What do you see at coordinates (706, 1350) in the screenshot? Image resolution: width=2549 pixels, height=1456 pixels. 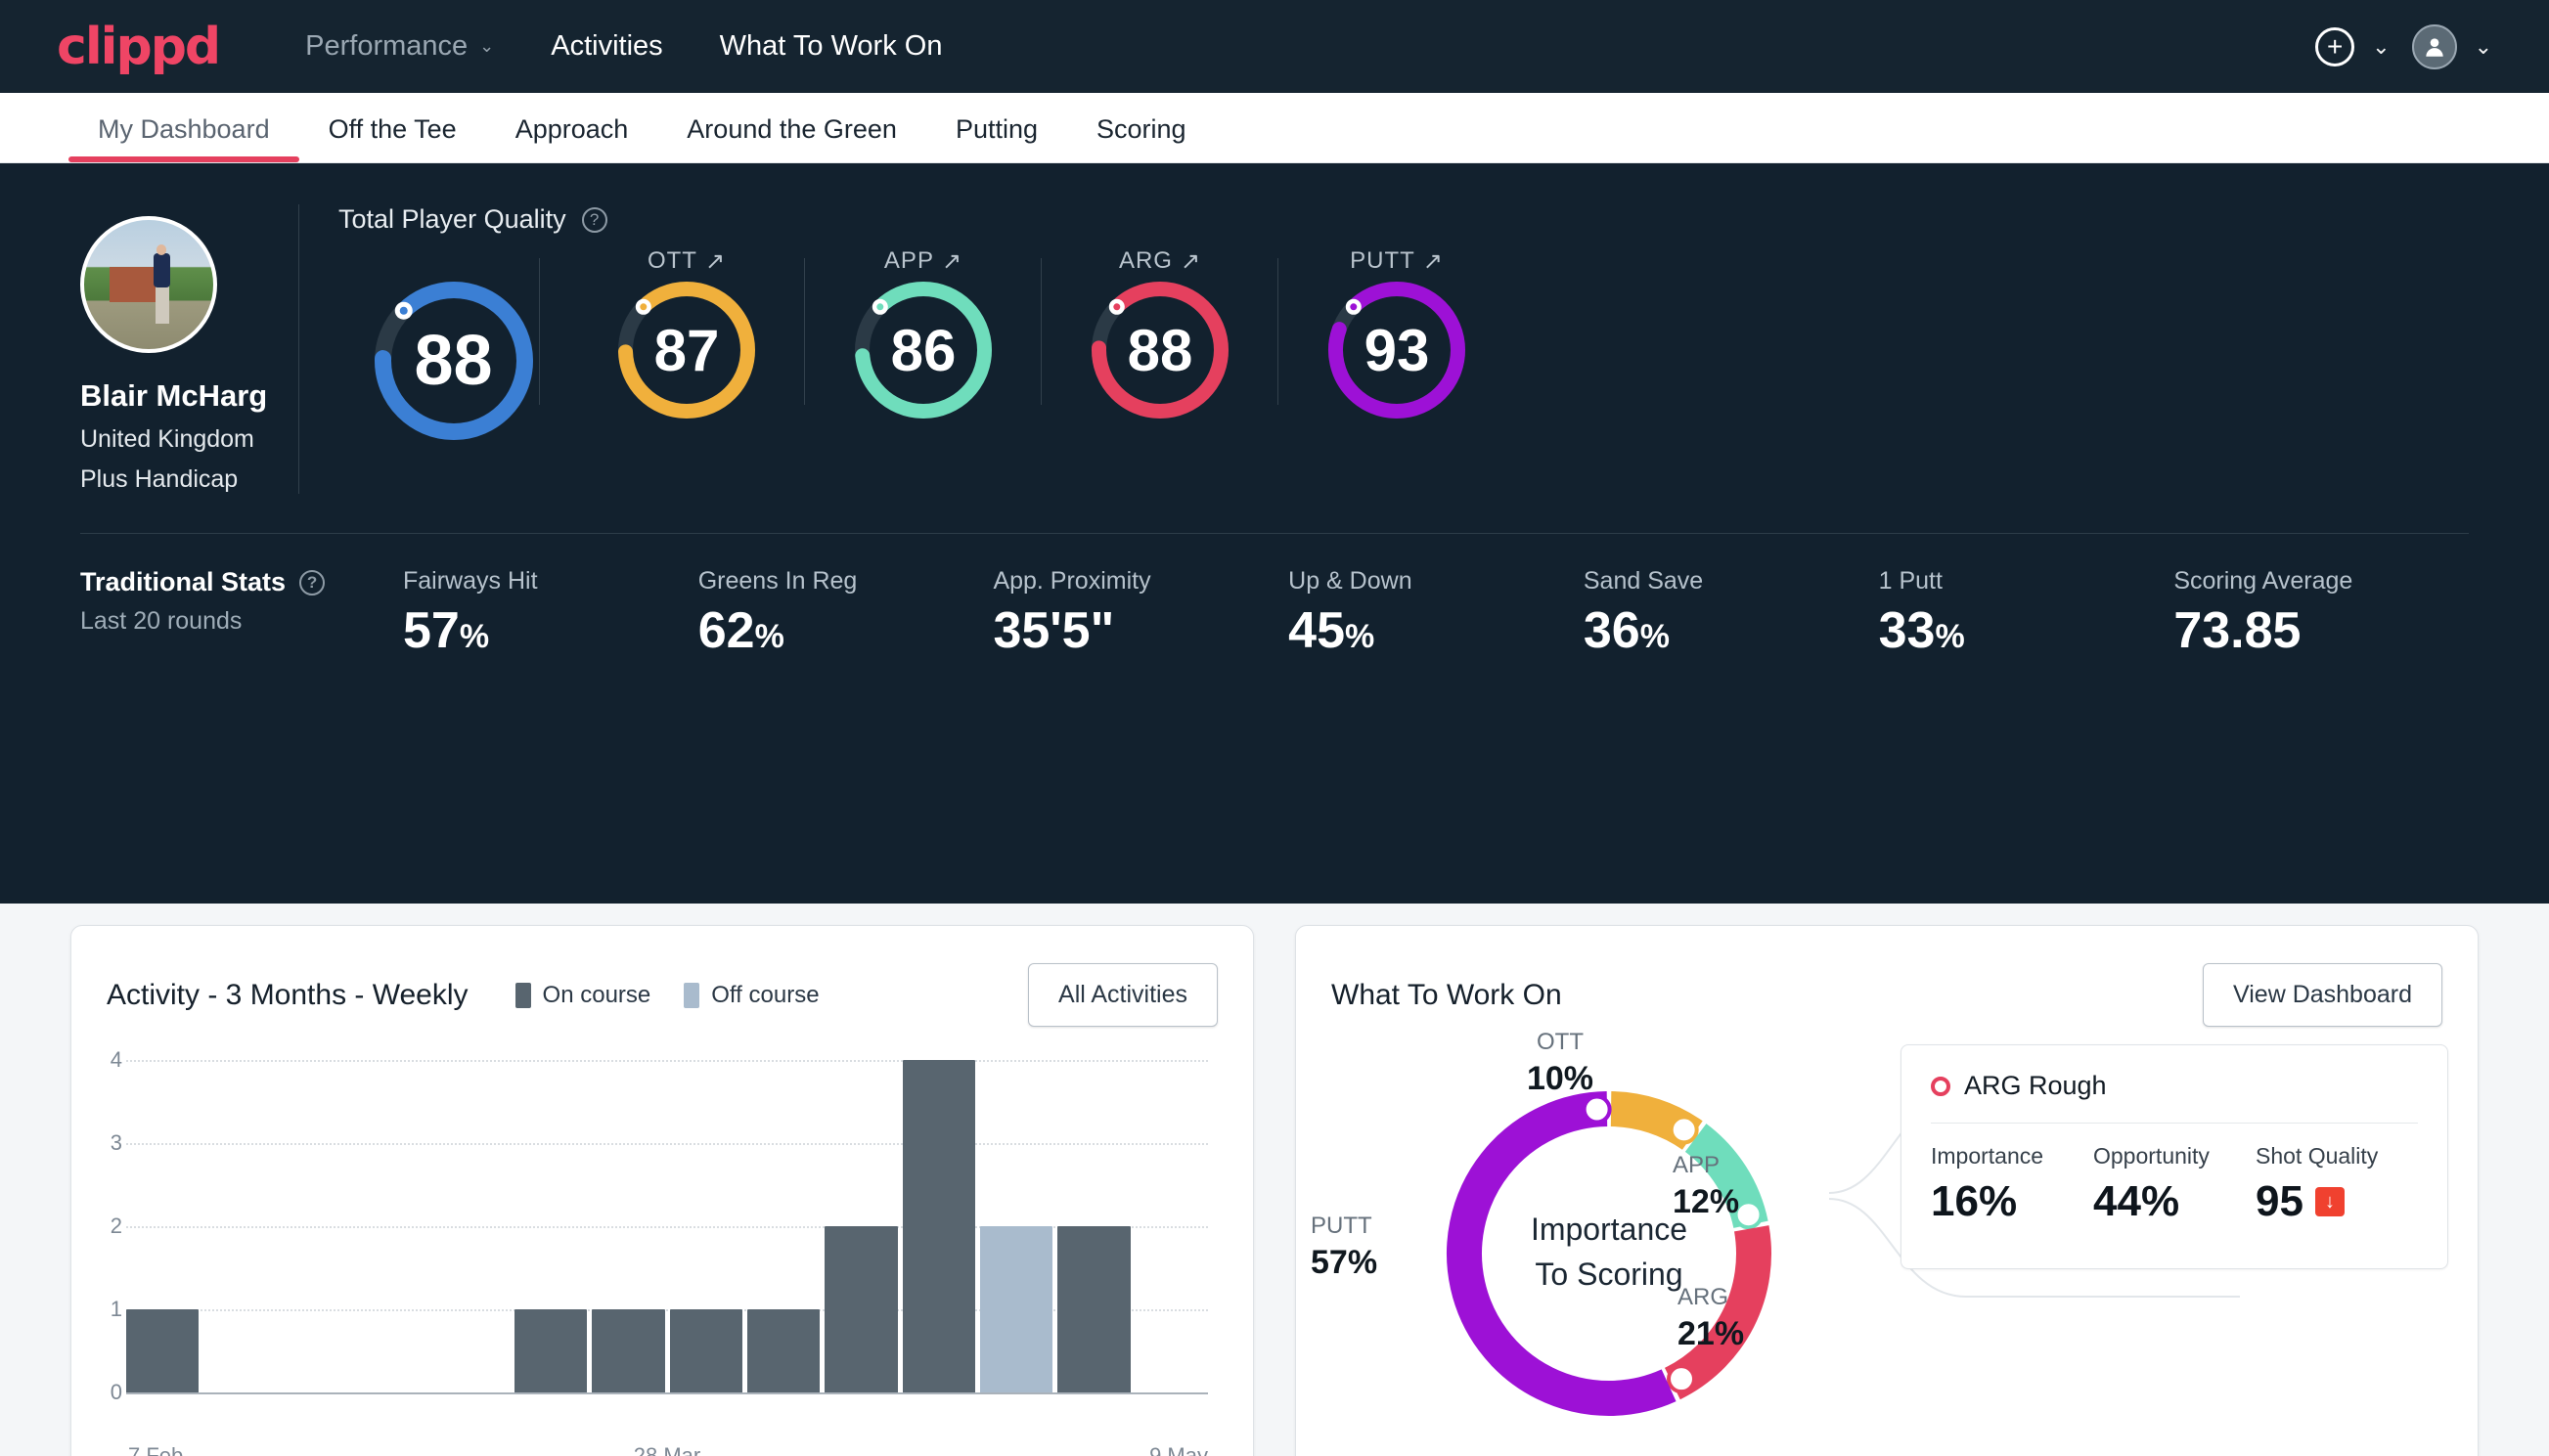 I see `bar-w8` at bounding box center [706, 1350].